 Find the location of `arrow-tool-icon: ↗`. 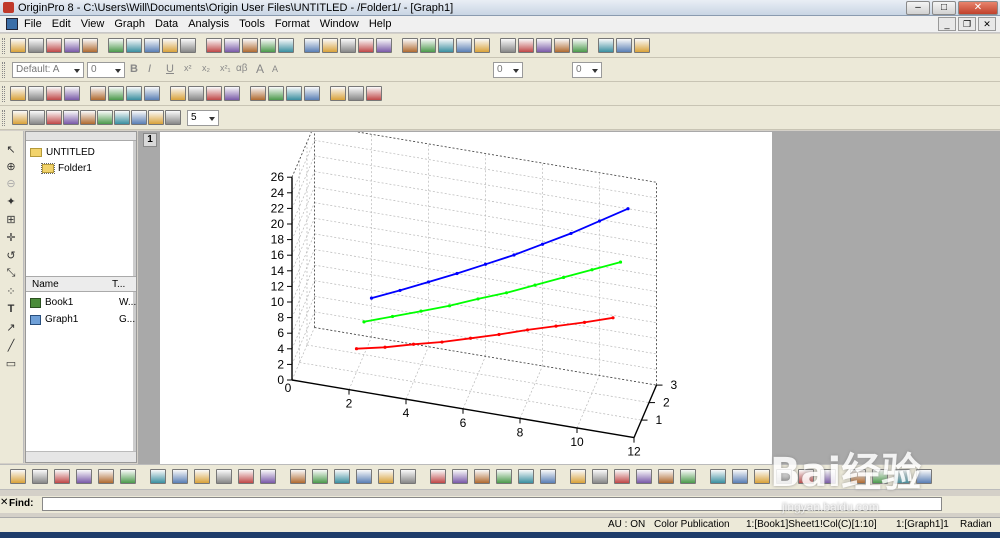

arrow-tool-icon: ↗ is located at coordinates (11, 328).